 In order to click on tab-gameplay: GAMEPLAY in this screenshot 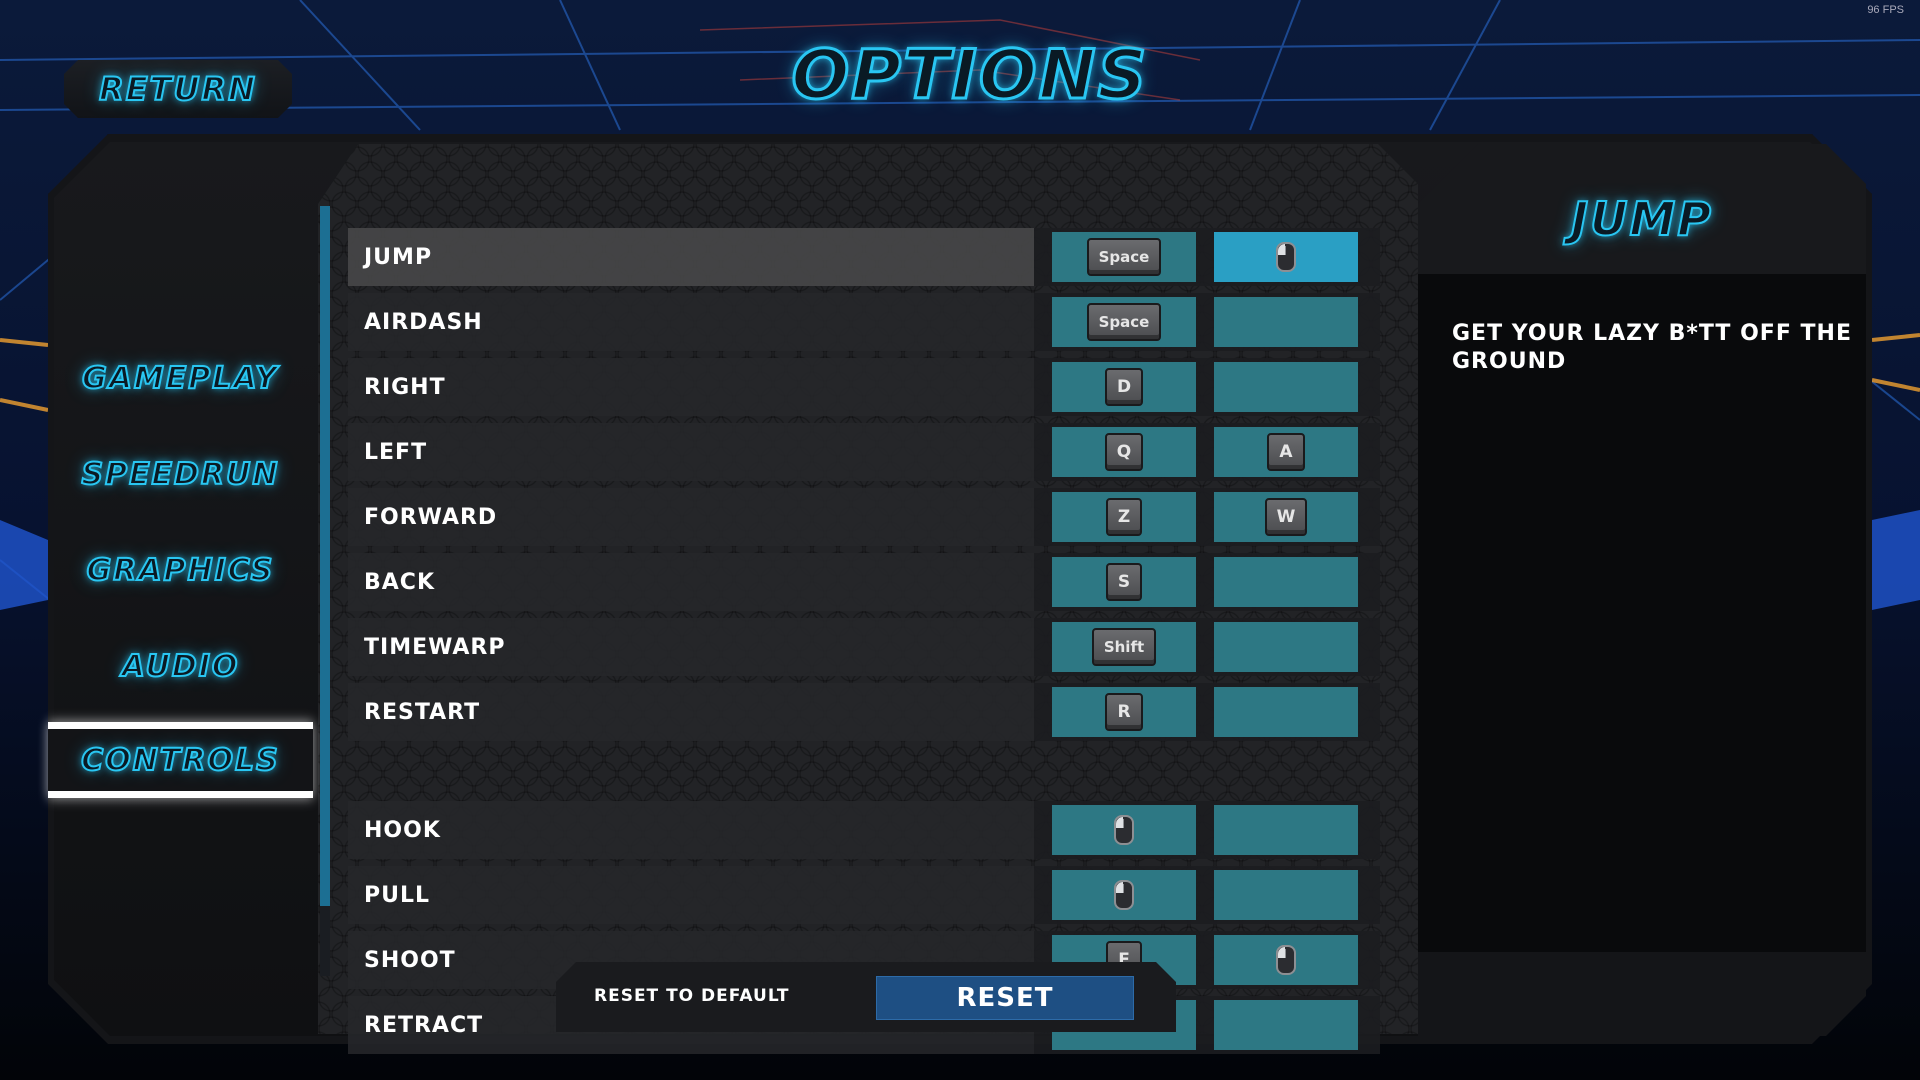, I will do `click(180, 378)`.